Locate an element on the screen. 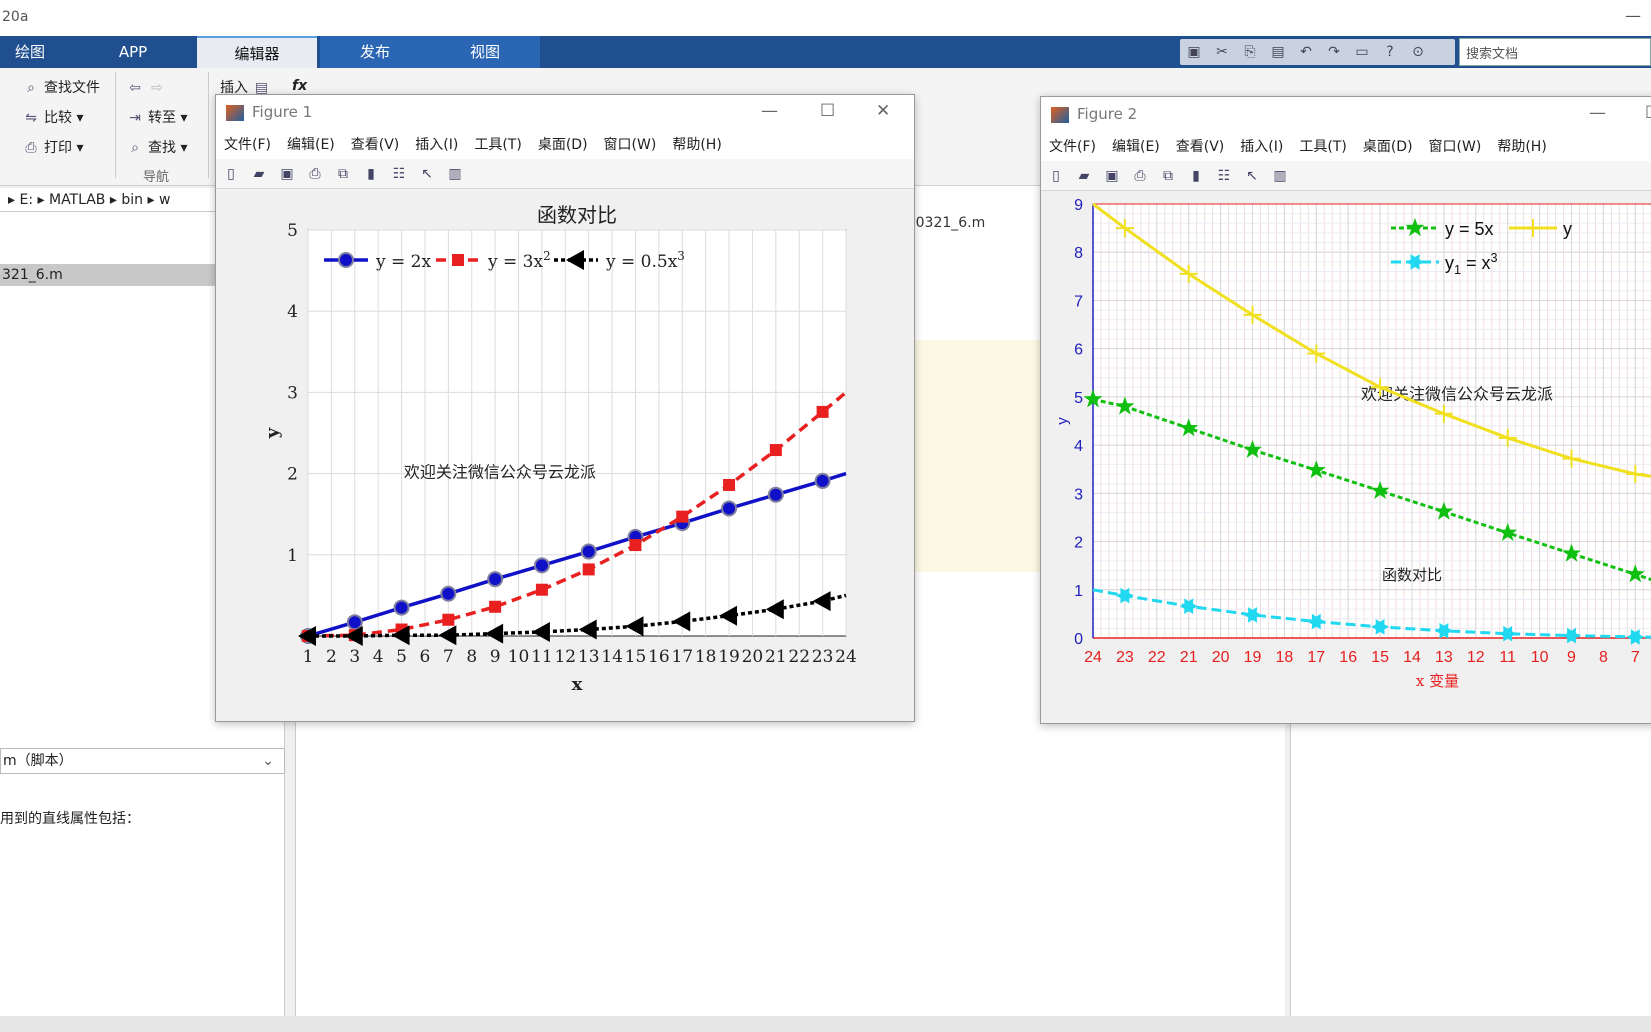  goto-button: ⇥ 转至 ▾ is located at coordinates (156, 118).